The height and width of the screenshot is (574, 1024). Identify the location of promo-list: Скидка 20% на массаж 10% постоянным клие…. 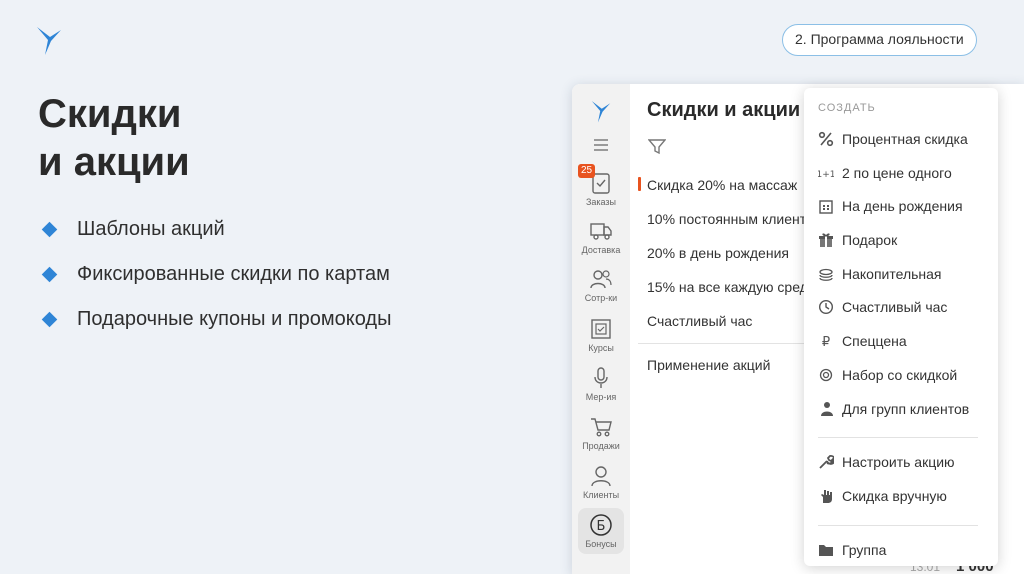
(723, 257).